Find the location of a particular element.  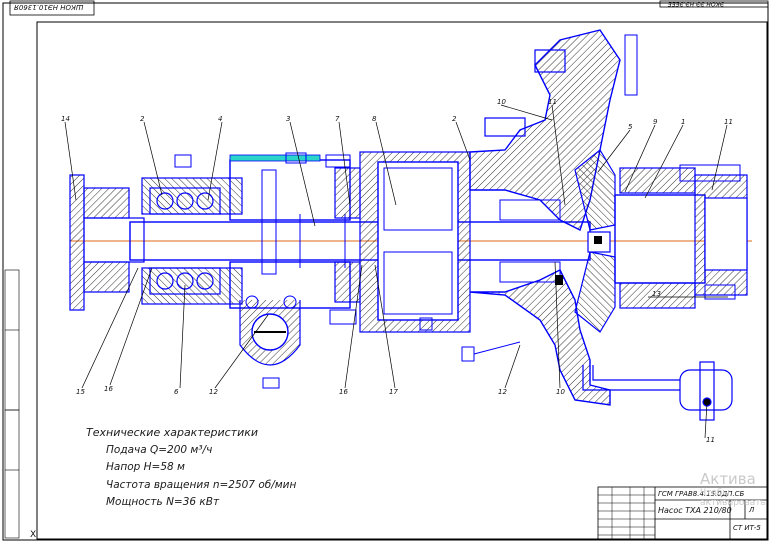

left-coupling-flange is located at coordinates (107, 242).